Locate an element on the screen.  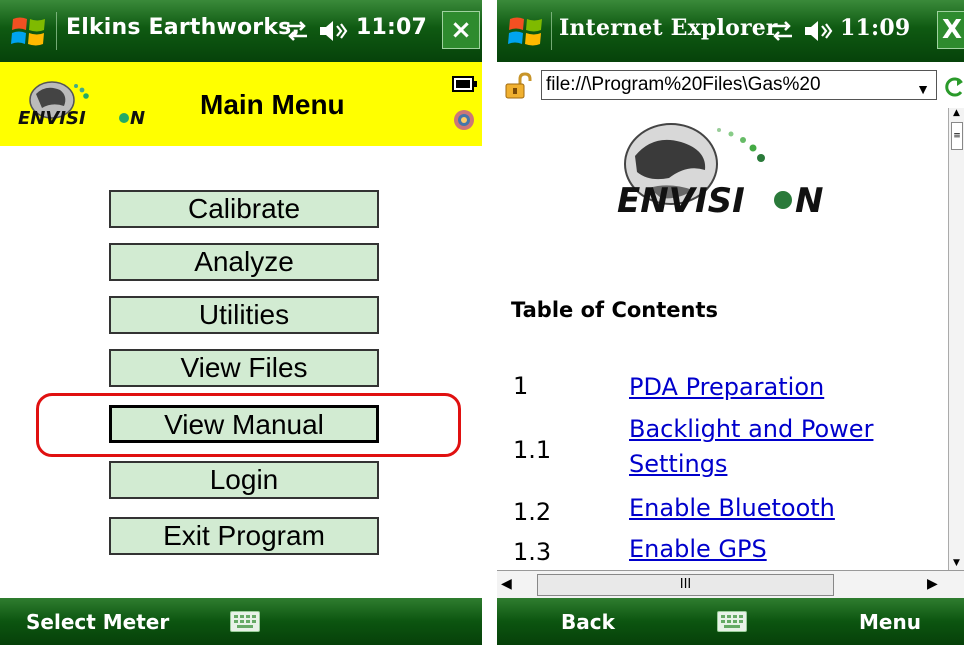
grip-icon: III is located at coordinates (685, 584).